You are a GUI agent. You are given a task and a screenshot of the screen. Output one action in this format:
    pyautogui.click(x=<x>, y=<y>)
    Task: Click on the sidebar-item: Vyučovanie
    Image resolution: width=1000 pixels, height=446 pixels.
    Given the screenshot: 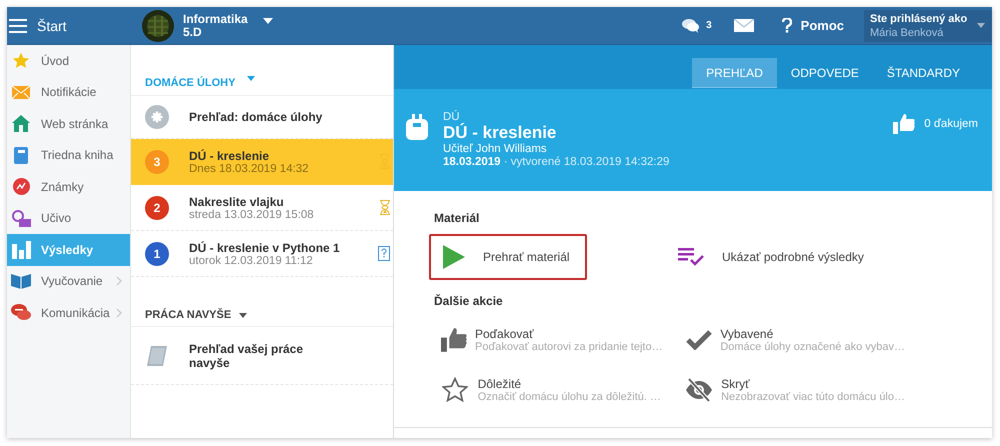 What is the action you would take?
    pyautogui.click(x=68, y=281)
    